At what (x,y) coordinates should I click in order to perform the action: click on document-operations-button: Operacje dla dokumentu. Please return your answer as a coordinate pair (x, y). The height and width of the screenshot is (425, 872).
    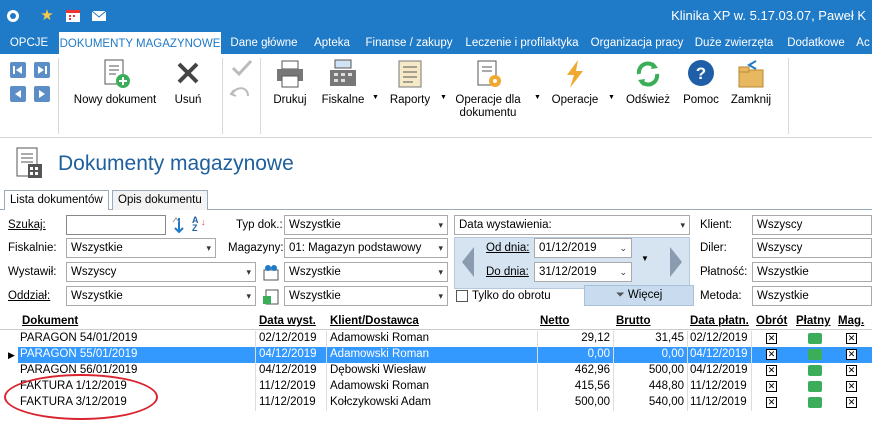
    Looking at the image, I should click on (488, 89).